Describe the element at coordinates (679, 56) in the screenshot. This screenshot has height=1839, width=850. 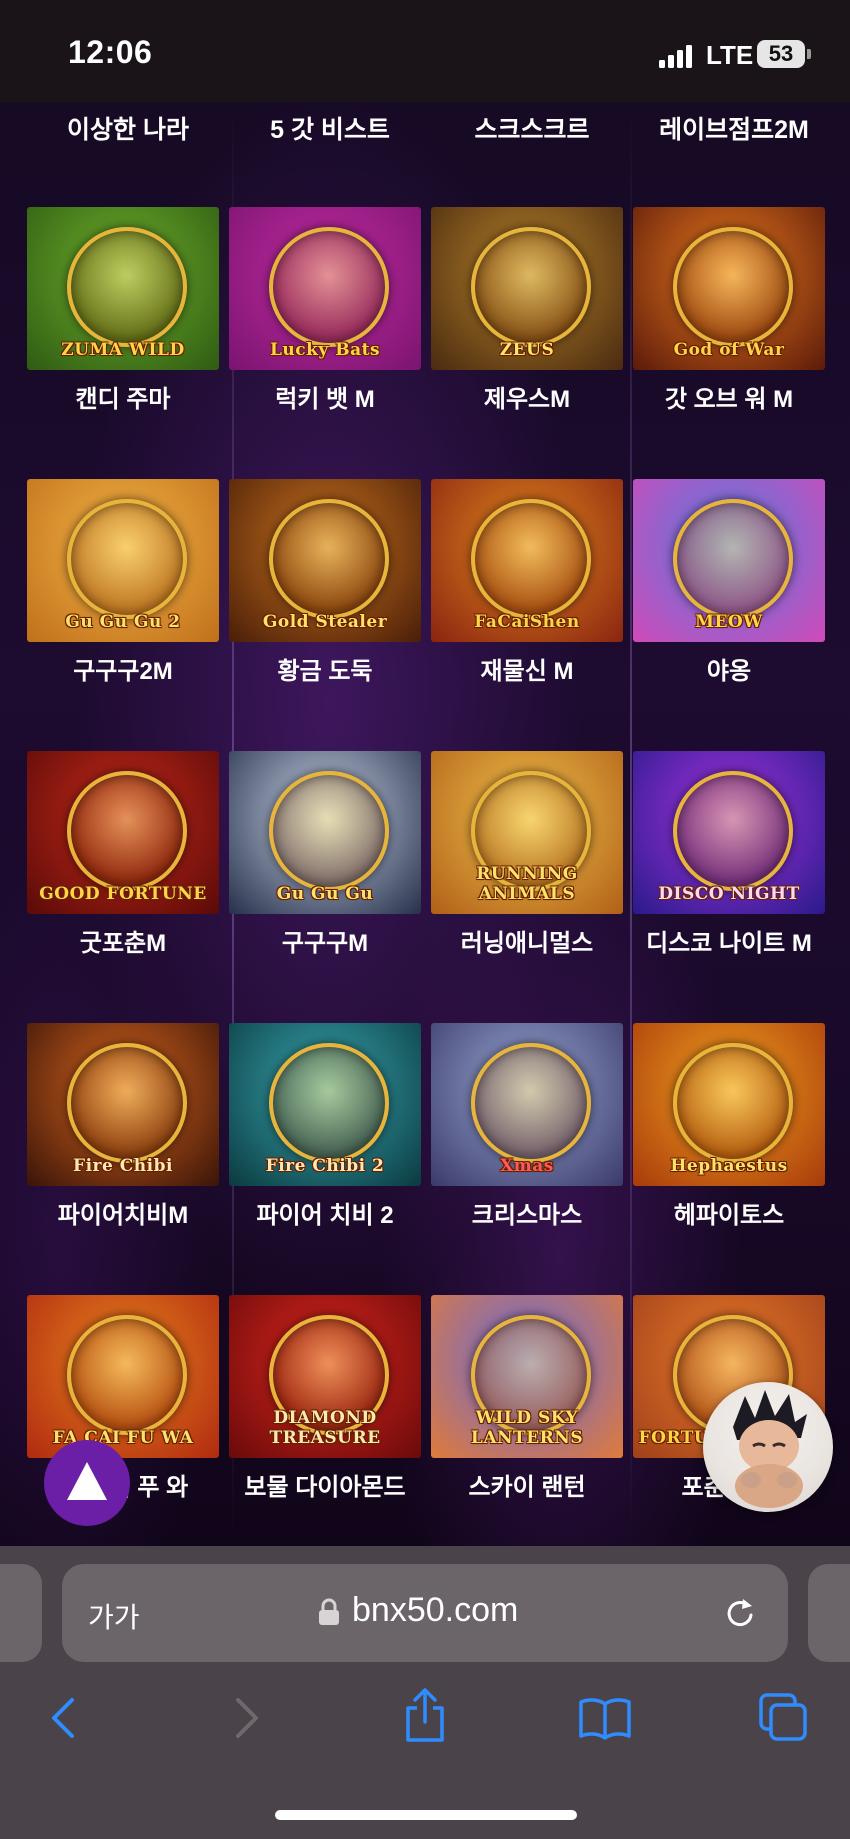
I see `signal-icon` at that location.